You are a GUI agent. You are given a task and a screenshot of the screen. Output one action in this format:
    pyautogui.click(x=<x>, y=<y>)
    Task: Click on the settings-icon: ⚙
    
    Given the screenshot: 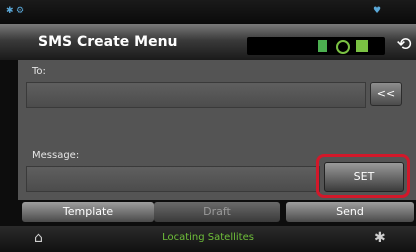 What is the action you would take?
    pyautogui.click(x=20, y=11)
    